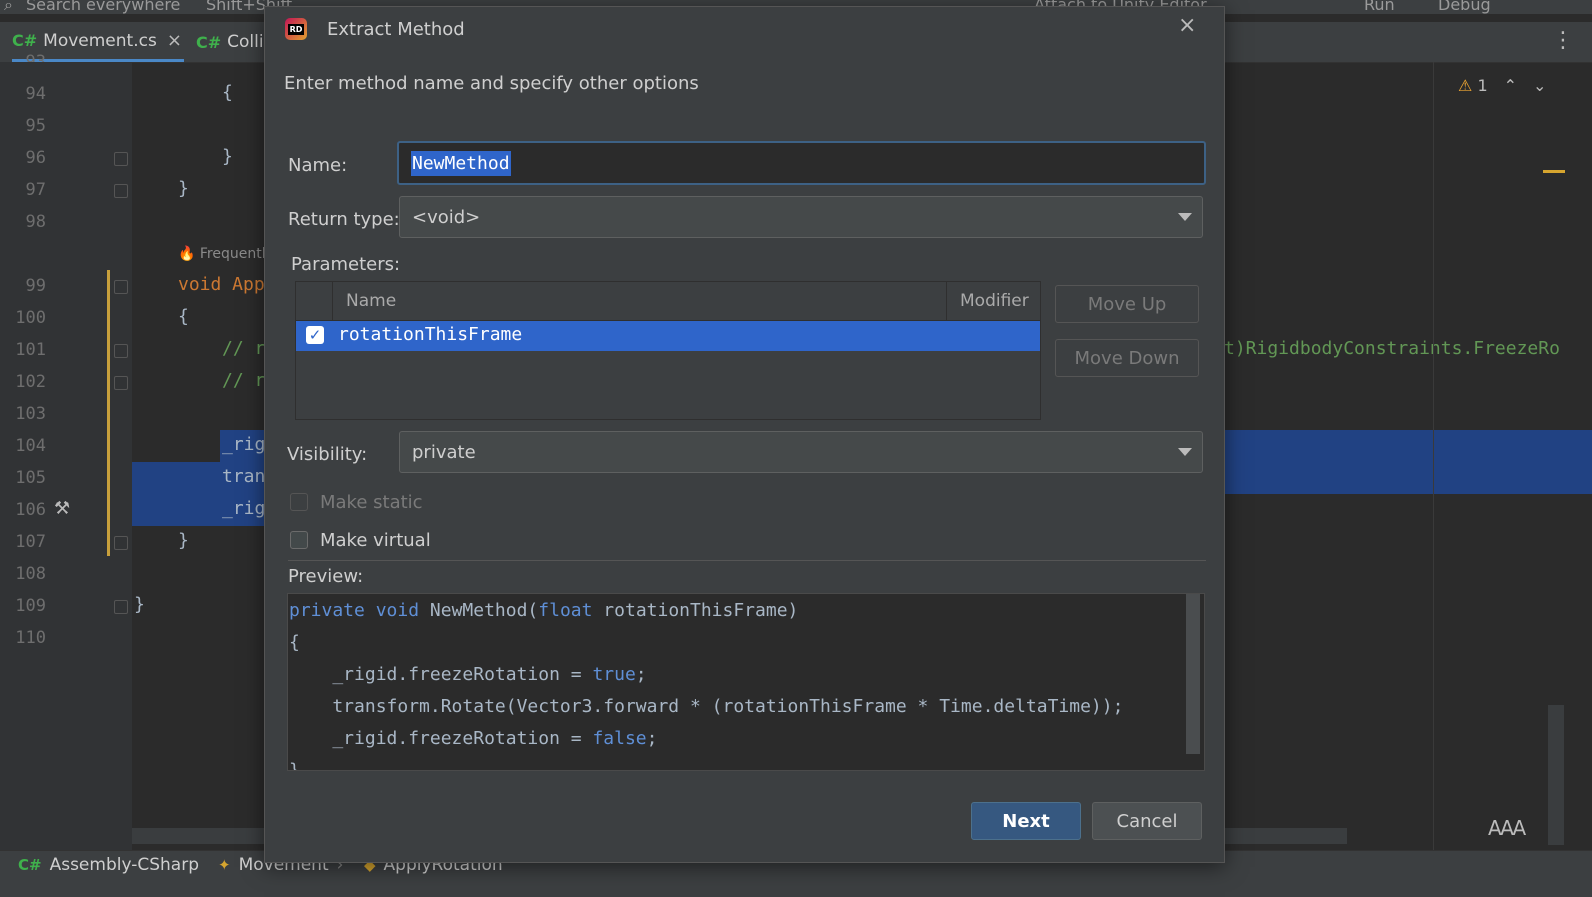  Describe the element at coordinates (23, 57) in the screenshot. I see `line-number: 93` at that location.